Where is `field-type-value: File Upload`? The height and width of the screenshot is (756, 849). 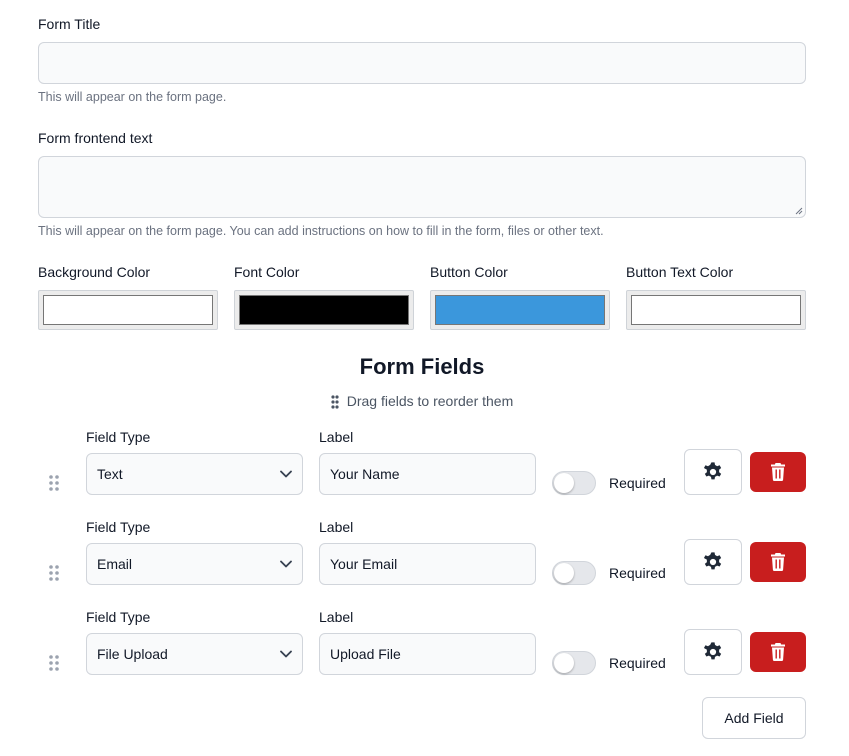 field-type-value: File Upload is located at coordinates (132, 654).